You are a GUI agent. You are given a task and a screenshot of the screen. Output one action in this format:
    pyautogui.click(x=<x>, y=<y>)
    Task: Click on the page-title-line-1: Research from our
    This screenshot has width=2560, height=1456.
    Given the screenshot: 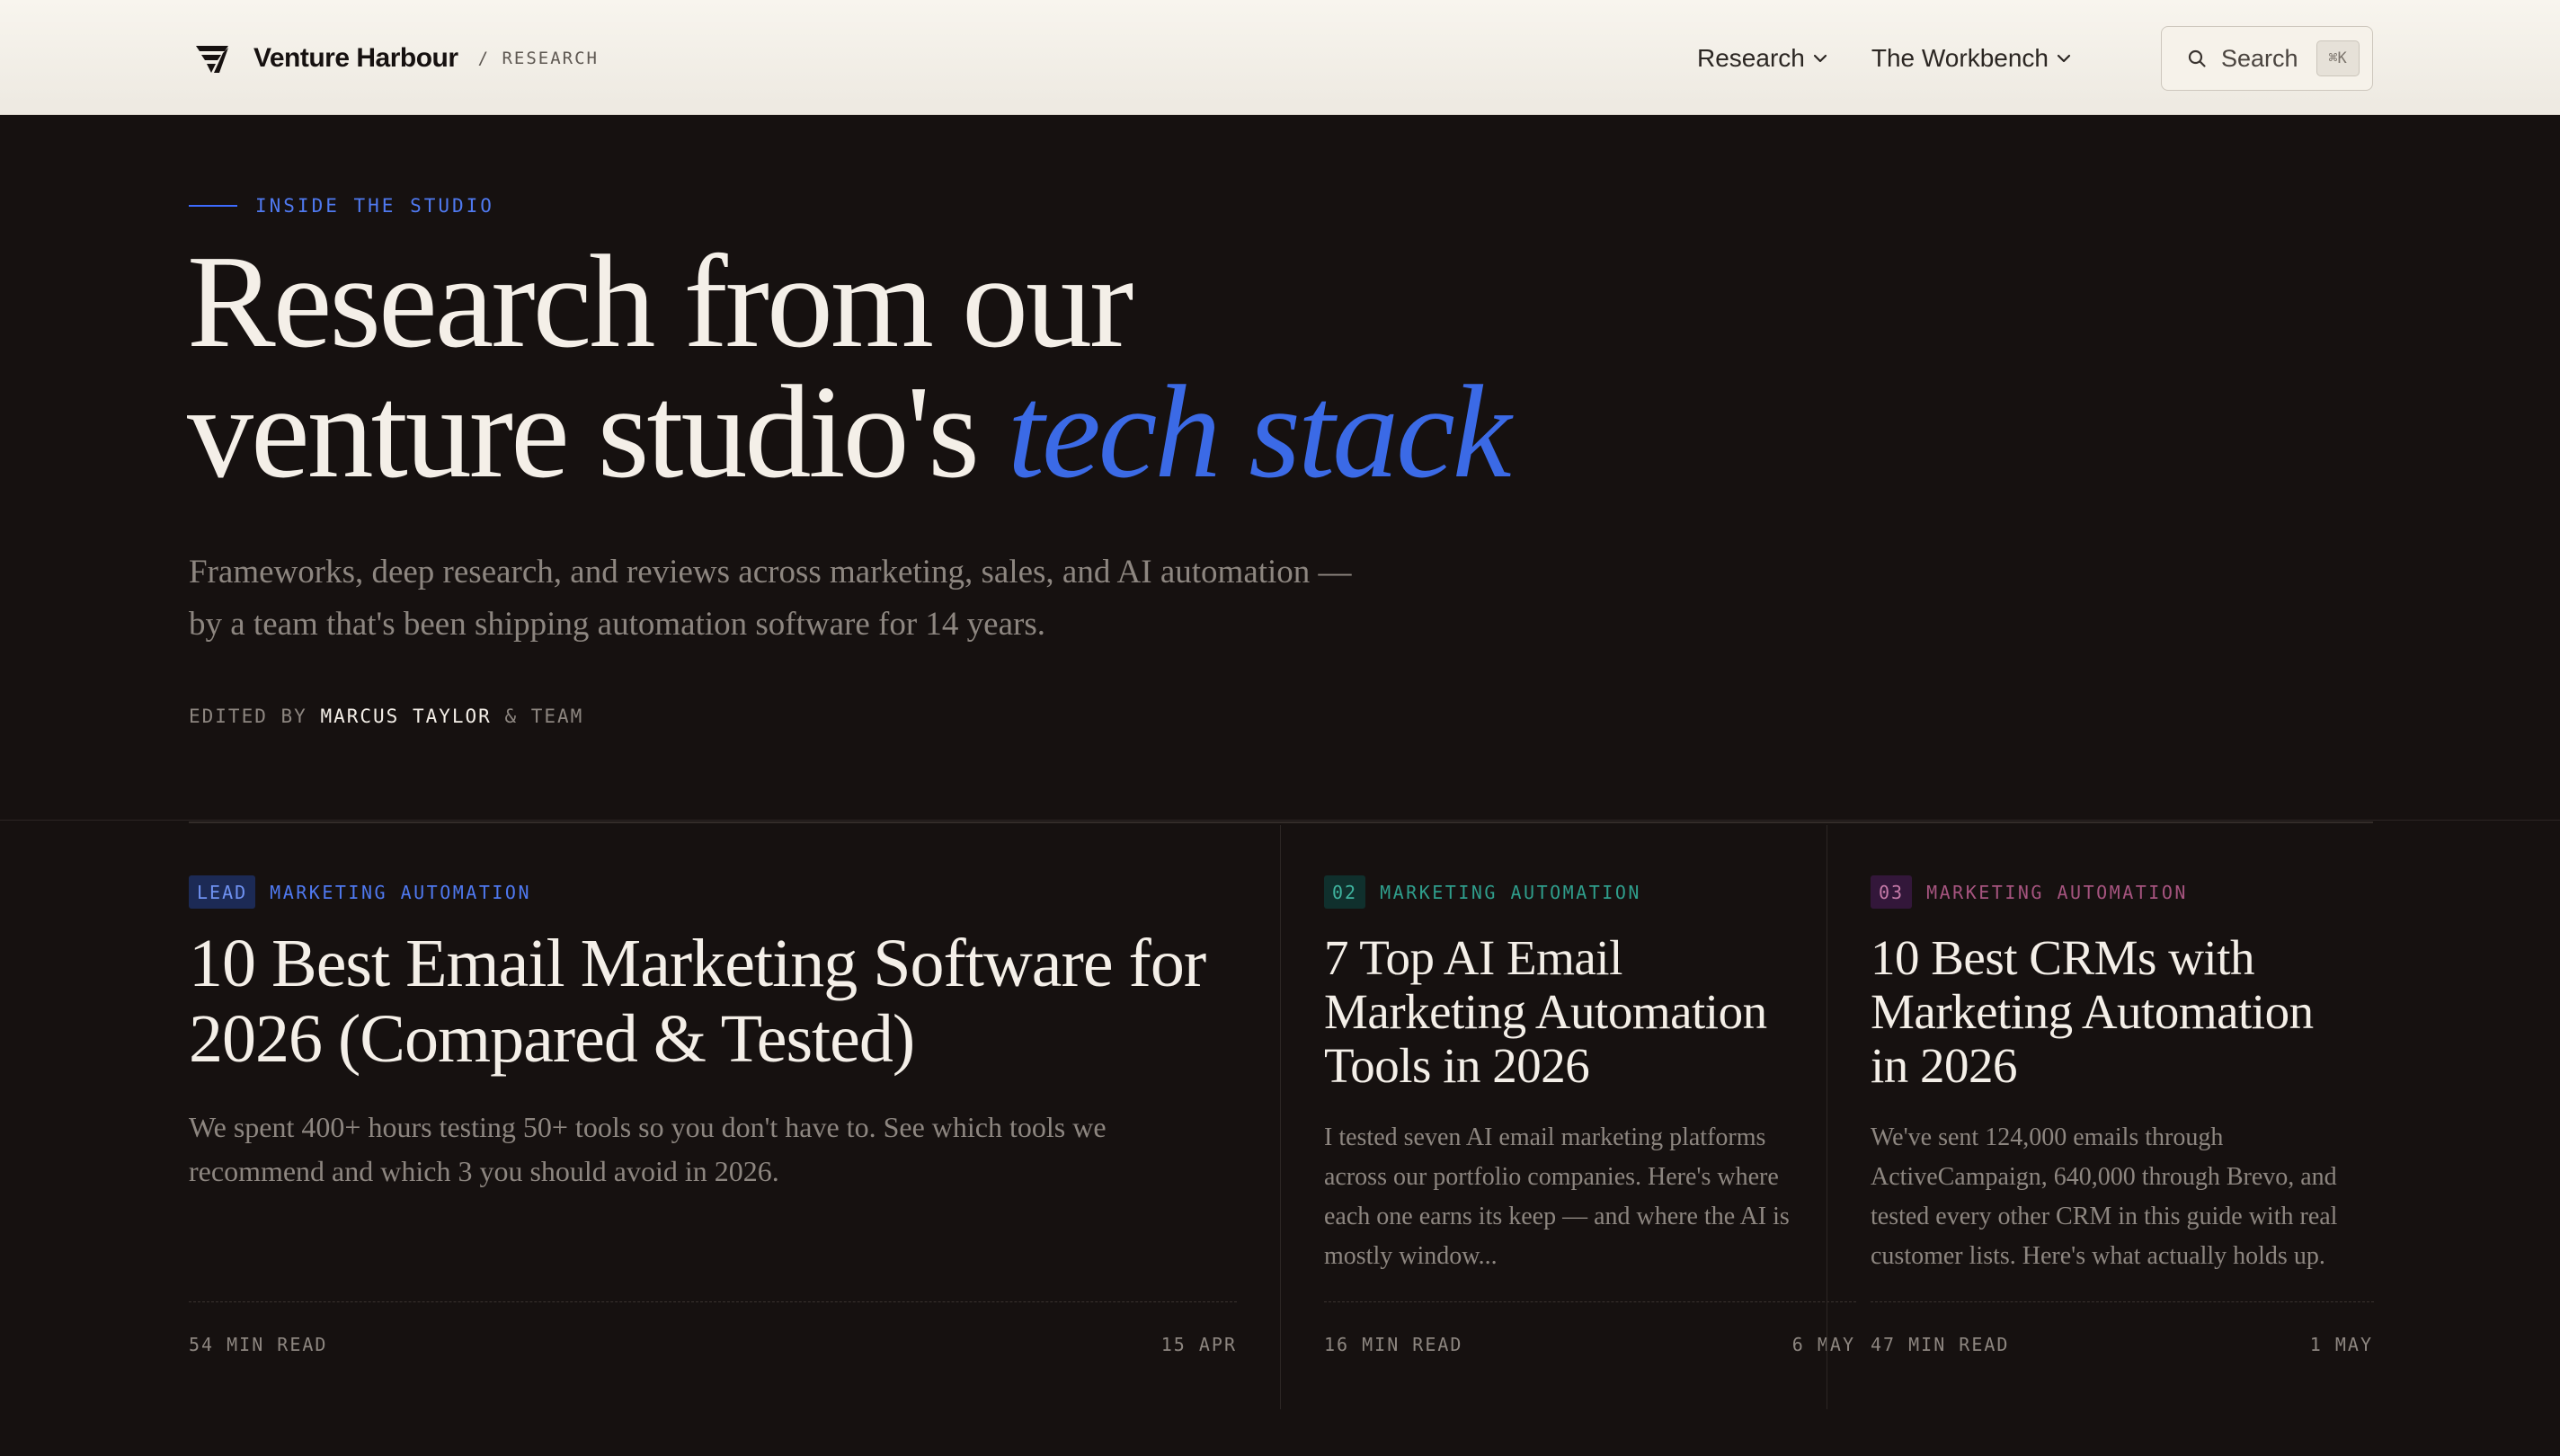 What is the action you would take?
    pyautogui.click(x=660, y=302)
    